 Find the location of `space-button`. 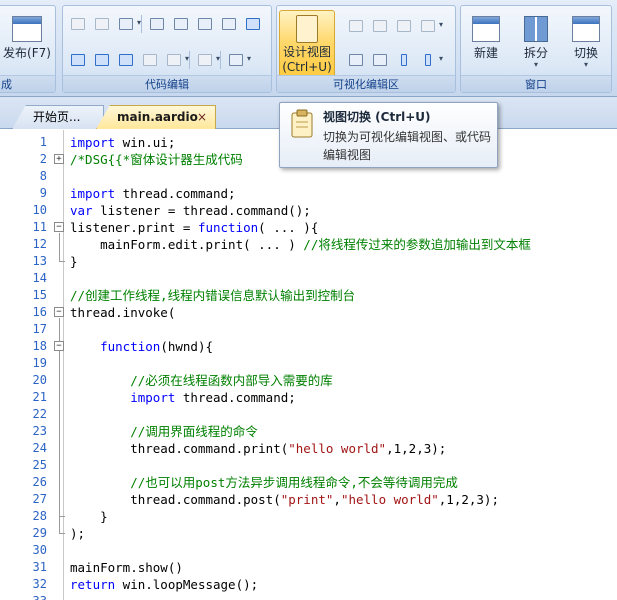

space-button is located at coordinates (404, 26).